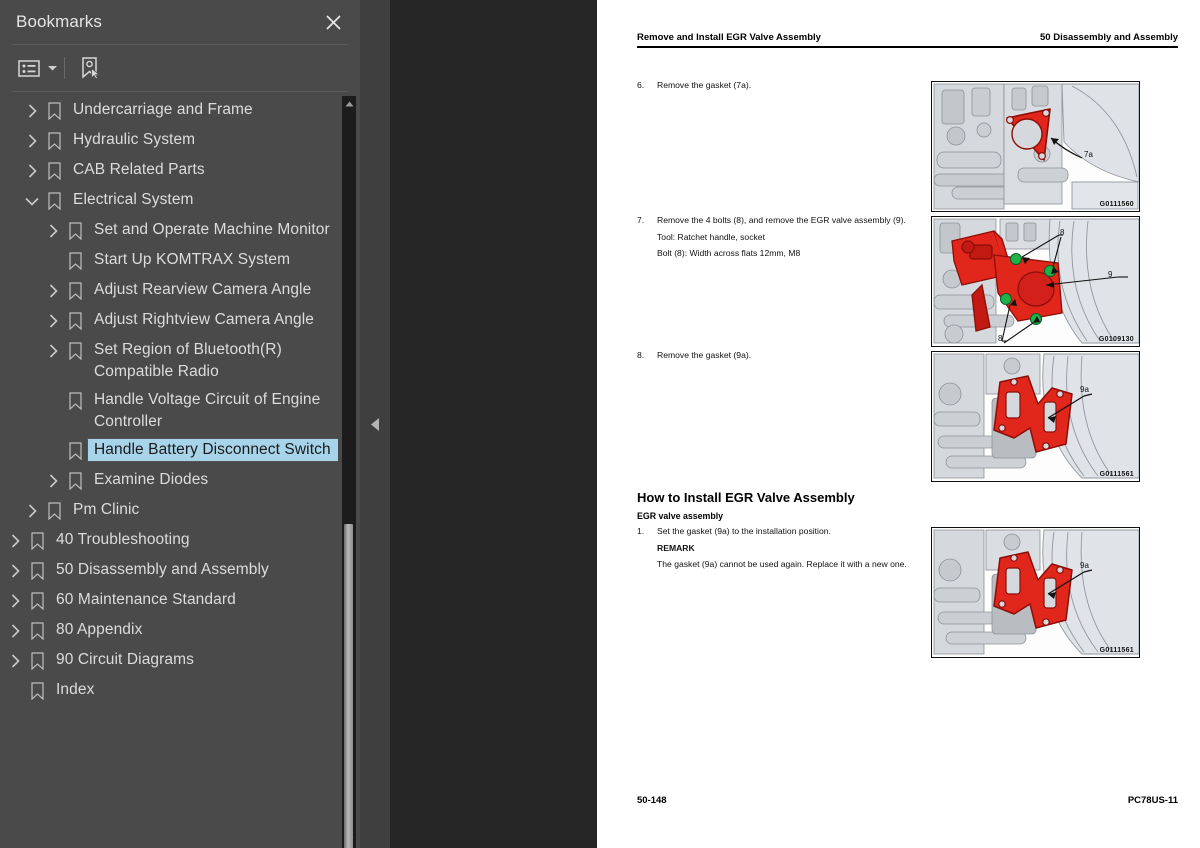 The image size is (1200, 848). I want to click on figure-egr-valve-assembly: 8 8 9 G0109130, so click(1035, 281).